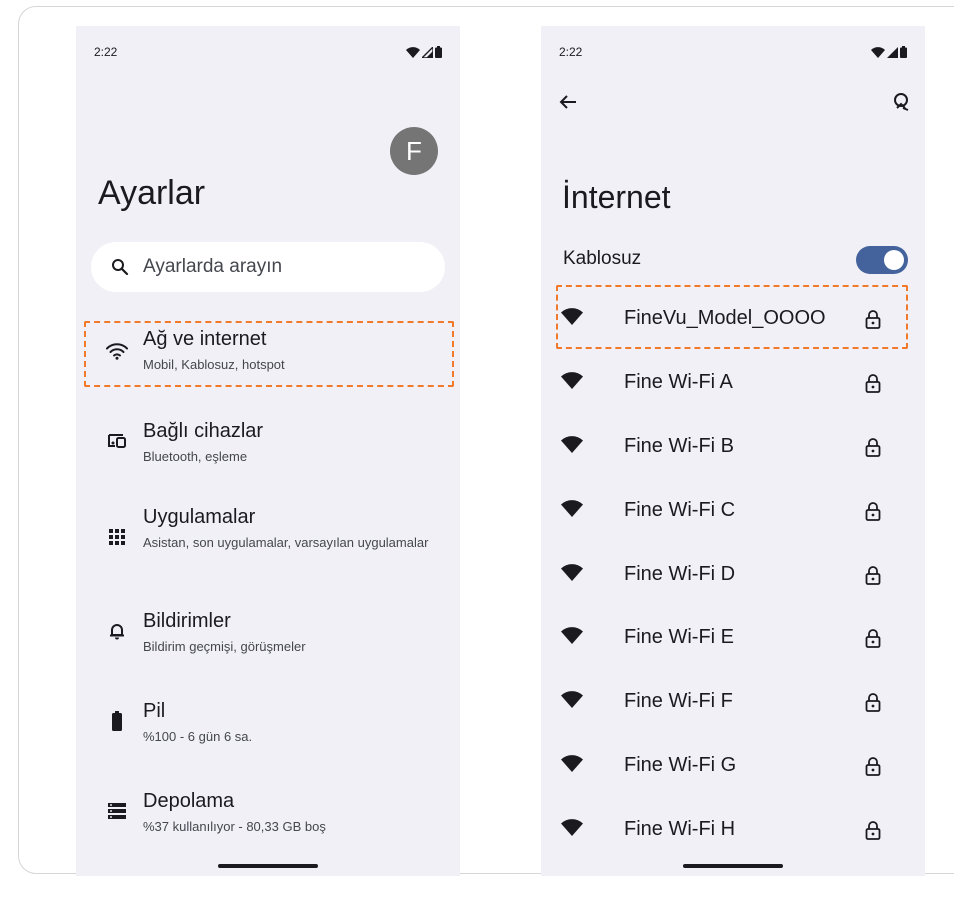  Describe the element at coordinates (680, 574) in the screenshot. I see `network-name: Fine Wi-Fi D` at that location.